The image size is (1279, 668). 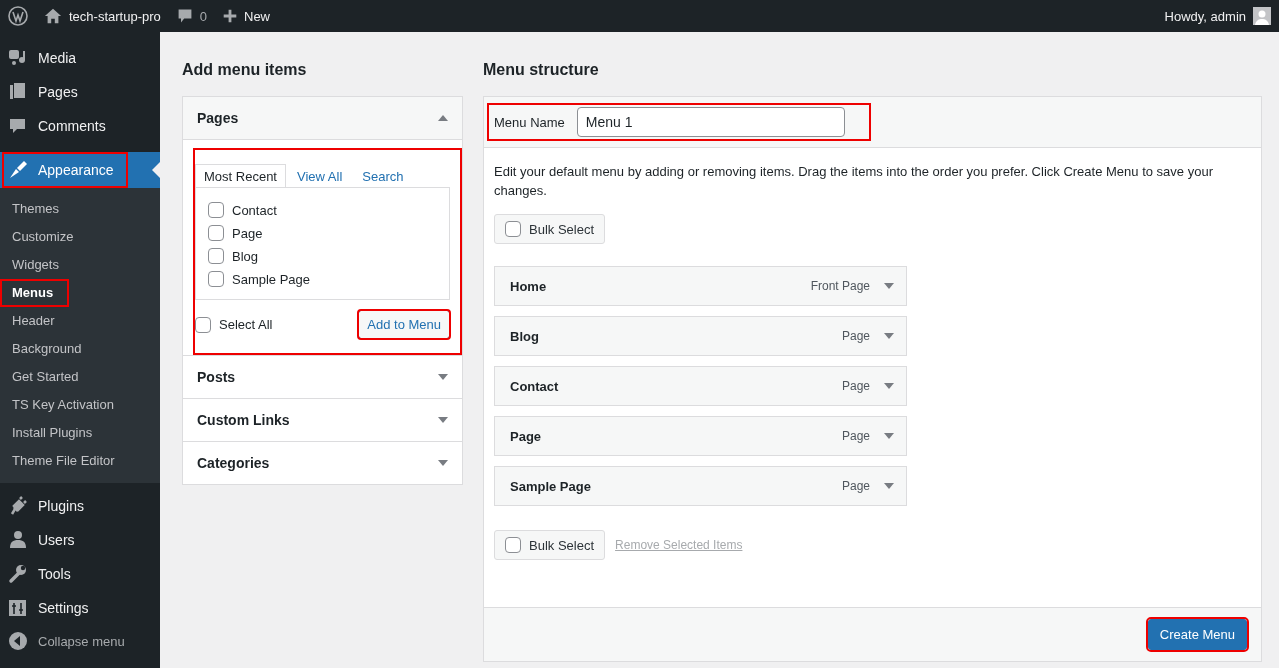 What do you see at coordinates (43, 237) in the screenshot?
I see `submenu-item: Customize` at bounding box center [43, 237].